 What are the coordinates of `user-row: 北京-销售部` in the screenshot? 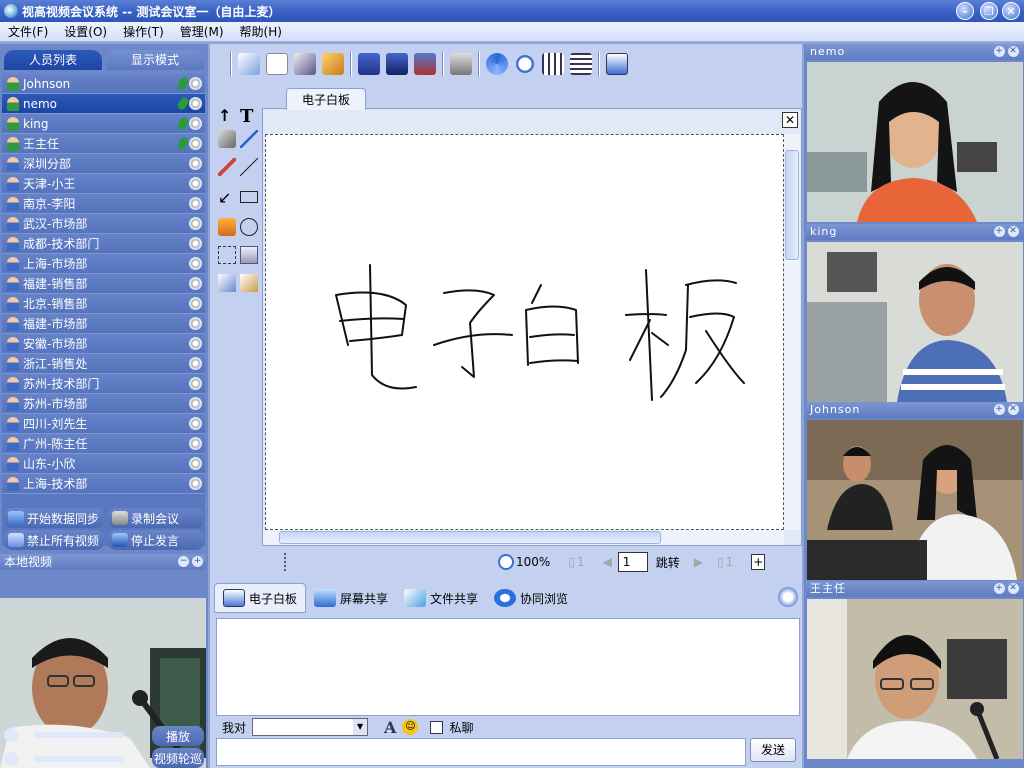 It's located at (103, 304).